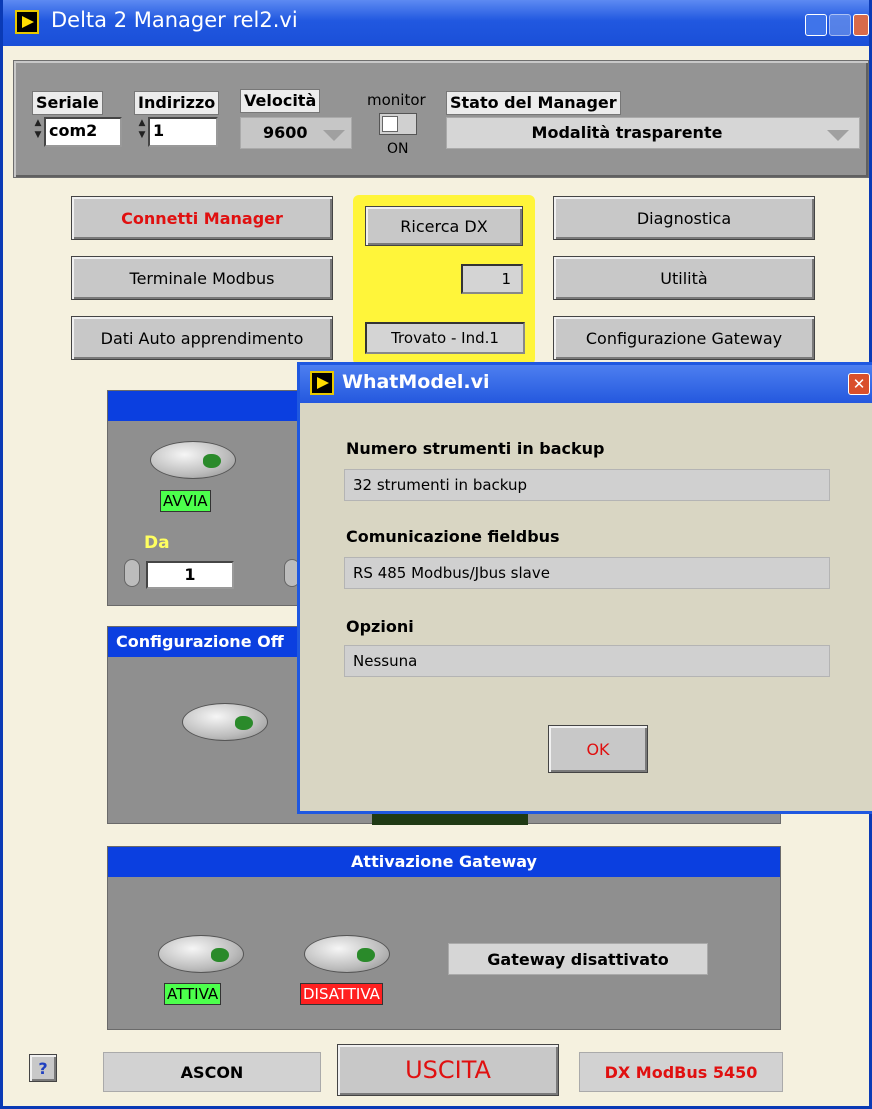 The image size is (872, 1109). What do you see at coordinates (390, 124) in the screenshot?
I see `switch-knob` at bounding box center [390, 124].